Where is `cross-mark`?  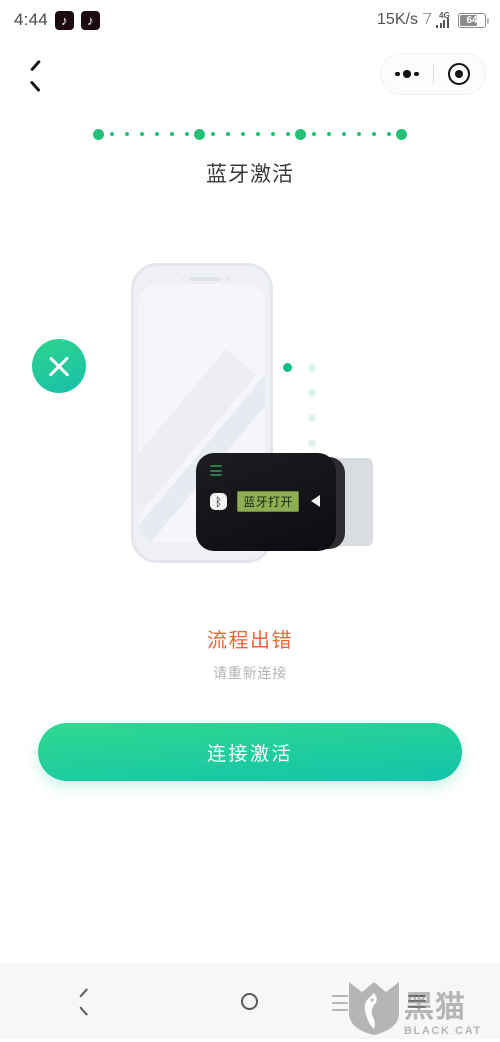
cross-mark is located at coordinates (59, 366).